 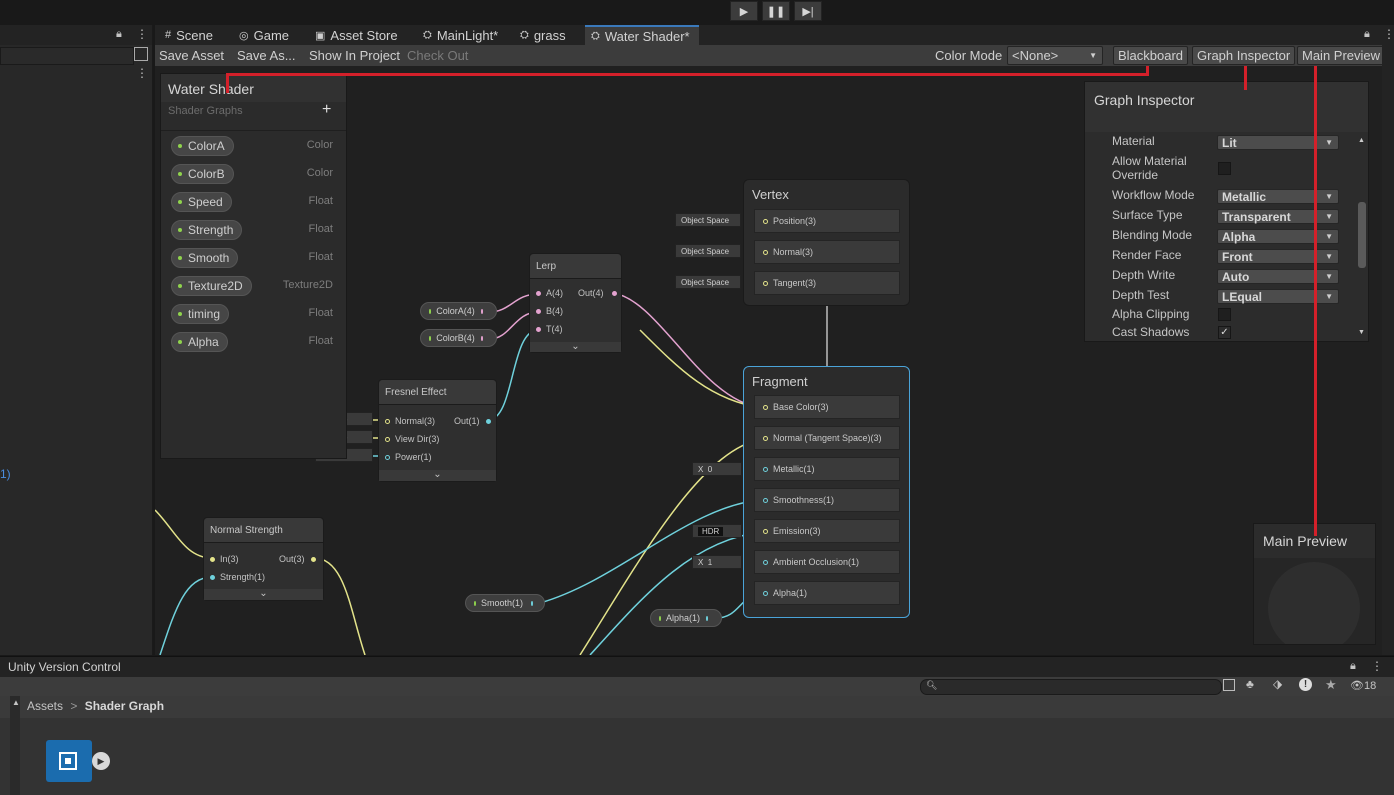 What do you see at coordinates (354, 55) in the screenshot?
I see `show-in-project-button: Show In Project` at bounding box center [354, 55].